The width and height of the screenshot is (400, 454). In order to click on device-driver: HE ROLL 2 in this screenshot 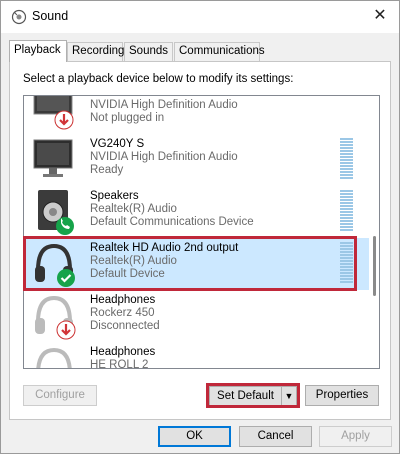, I will do `click(119, 364)`.